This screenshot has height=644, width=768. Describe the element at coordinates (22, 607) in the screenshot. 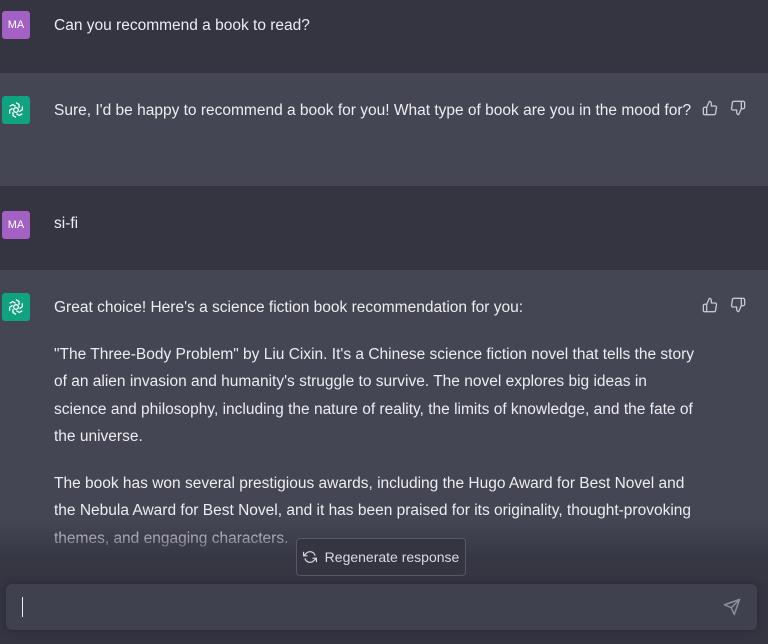

I see `text-caret` at that location.